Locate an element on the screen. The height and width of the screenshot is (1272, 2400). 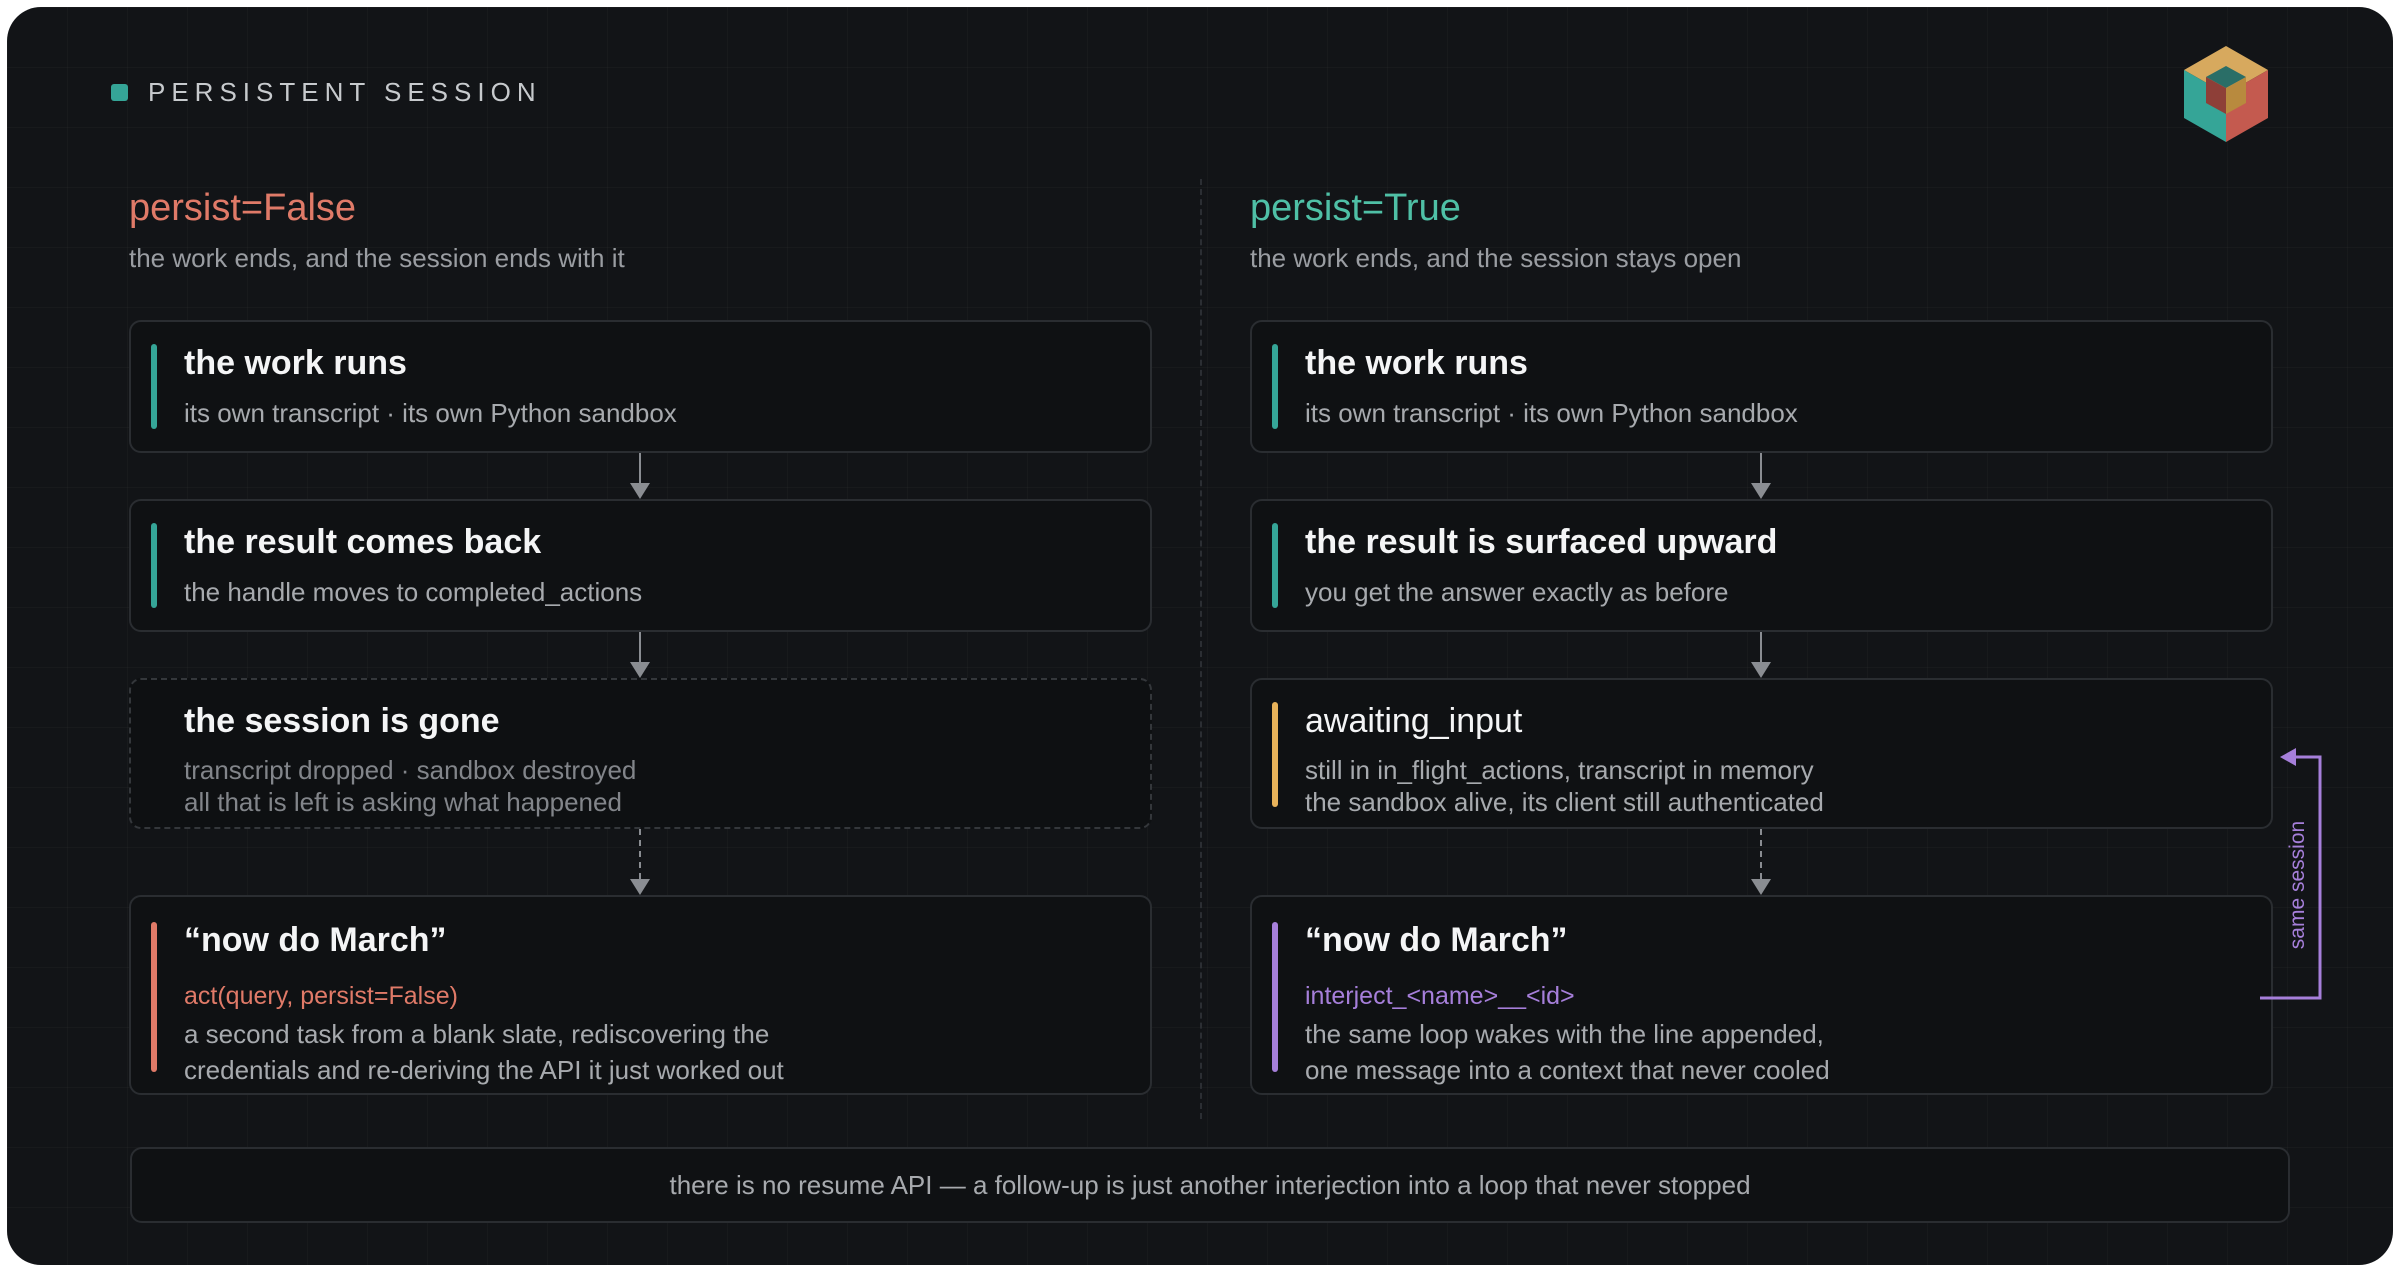
card-description-line-1: transcript dropped · sandbox destroyed is located at coordinates (410, 770).